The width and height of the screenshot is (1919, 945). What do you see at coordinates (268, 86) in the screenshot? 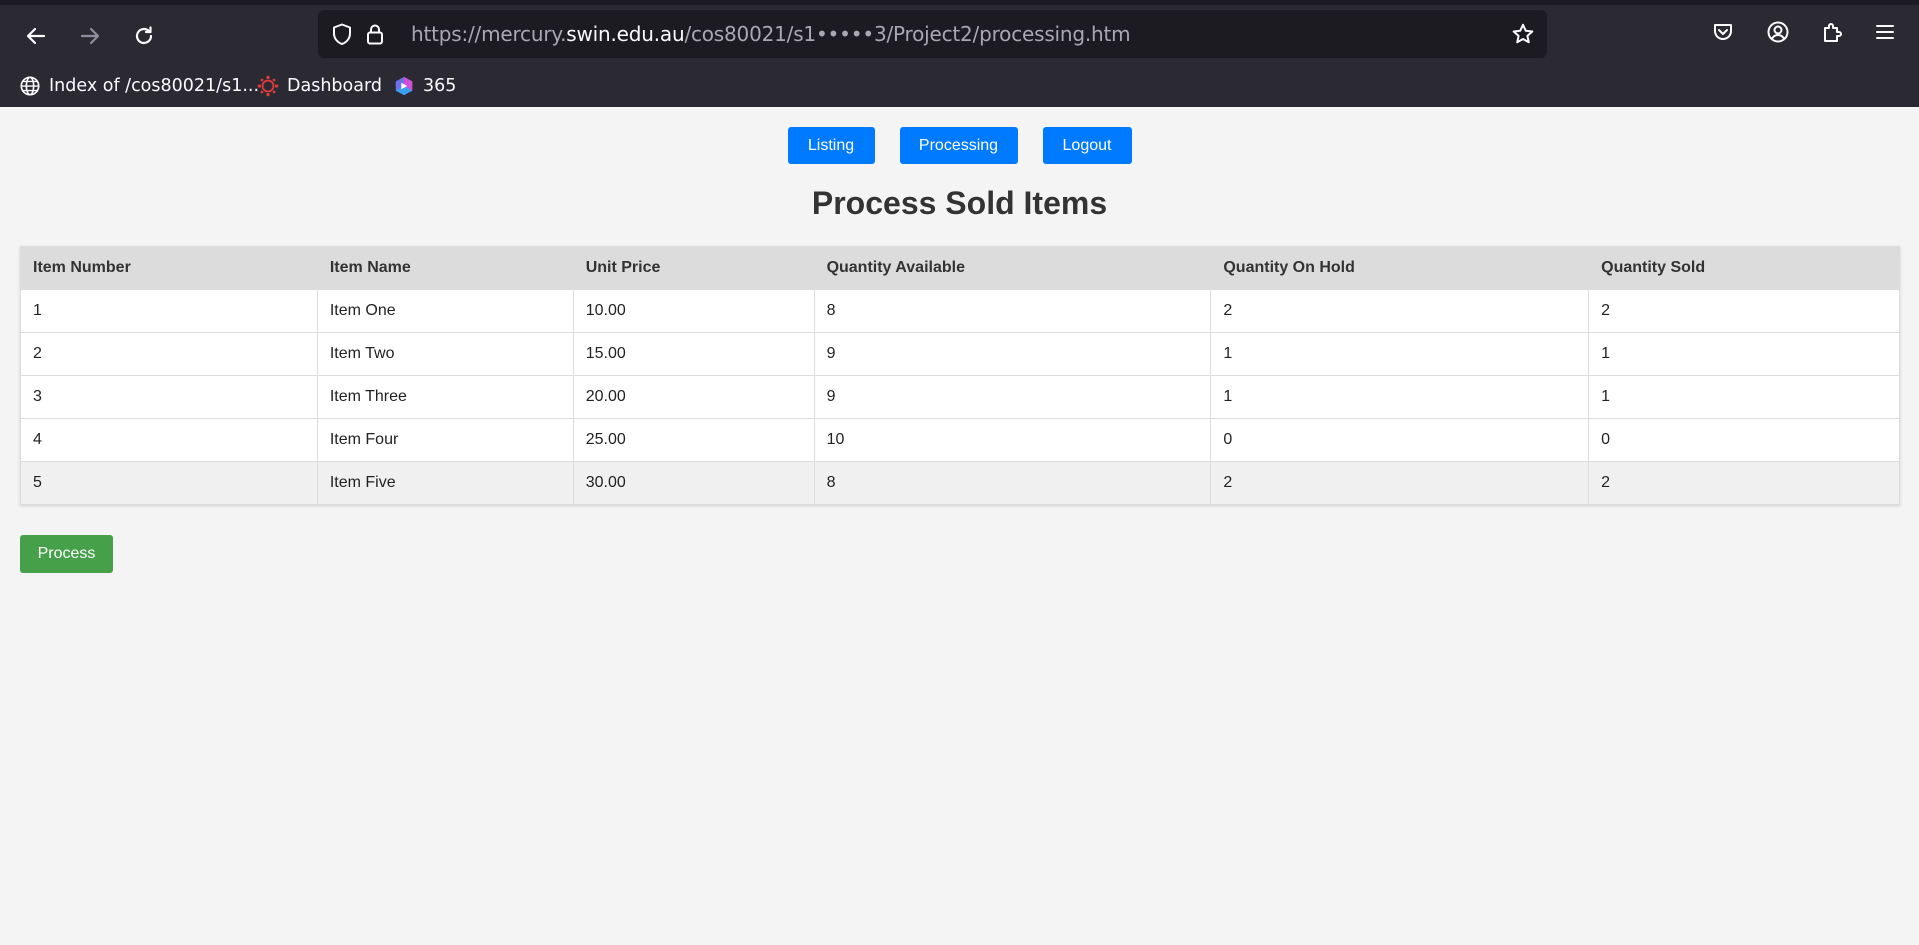
I see `canvas-logo-icon` at bounding box center [268, 86].